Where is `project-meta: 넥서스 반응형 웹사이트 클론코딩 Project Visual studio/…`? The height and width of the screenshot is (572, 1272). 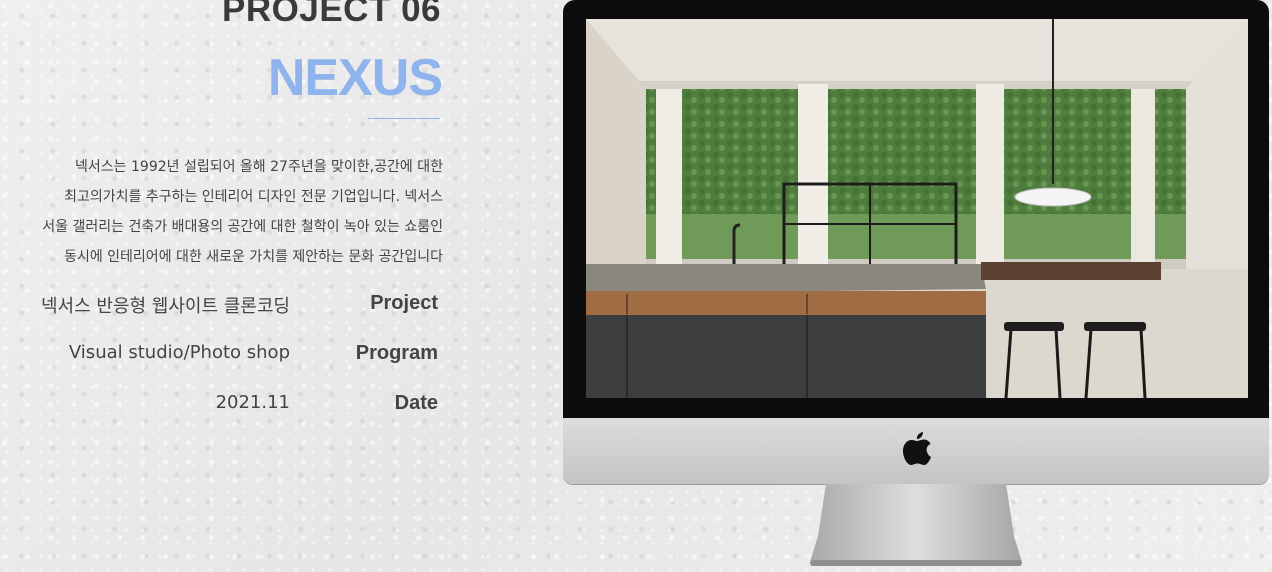
project-meta: 넥서스 반응형 웹사이트 클론코딩 Project Visual studio/… is located at coordinates (280, 367).